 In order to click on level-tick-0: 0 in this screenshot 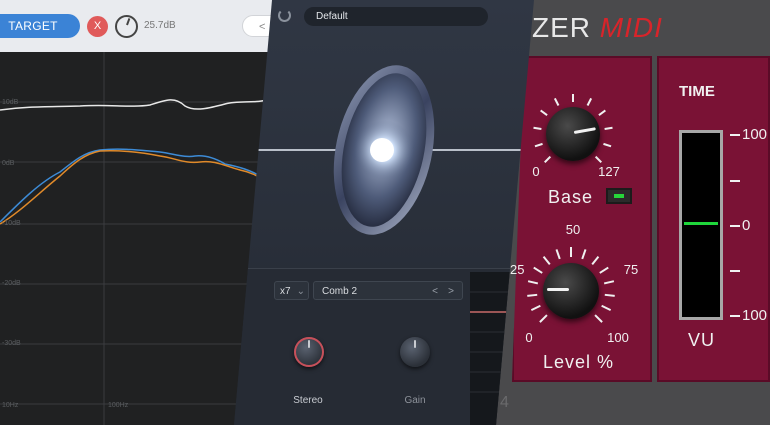, I will do `click(529, 337)`.